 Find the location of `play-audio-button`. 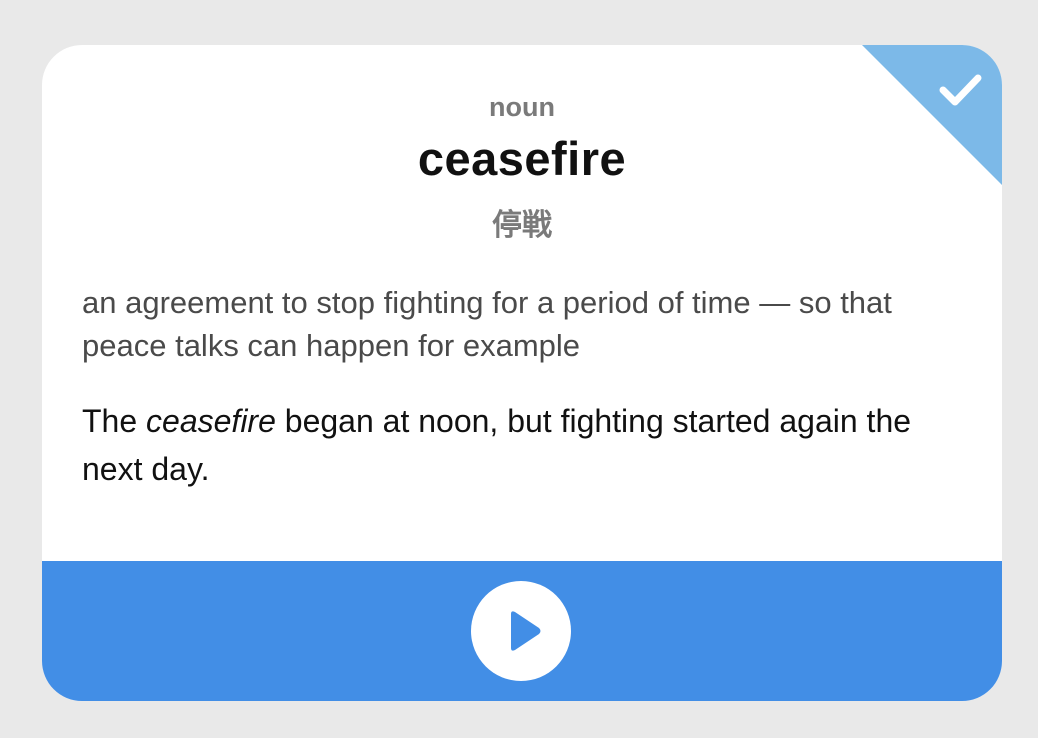

play-audio-button is located at coordinates (521, 631).